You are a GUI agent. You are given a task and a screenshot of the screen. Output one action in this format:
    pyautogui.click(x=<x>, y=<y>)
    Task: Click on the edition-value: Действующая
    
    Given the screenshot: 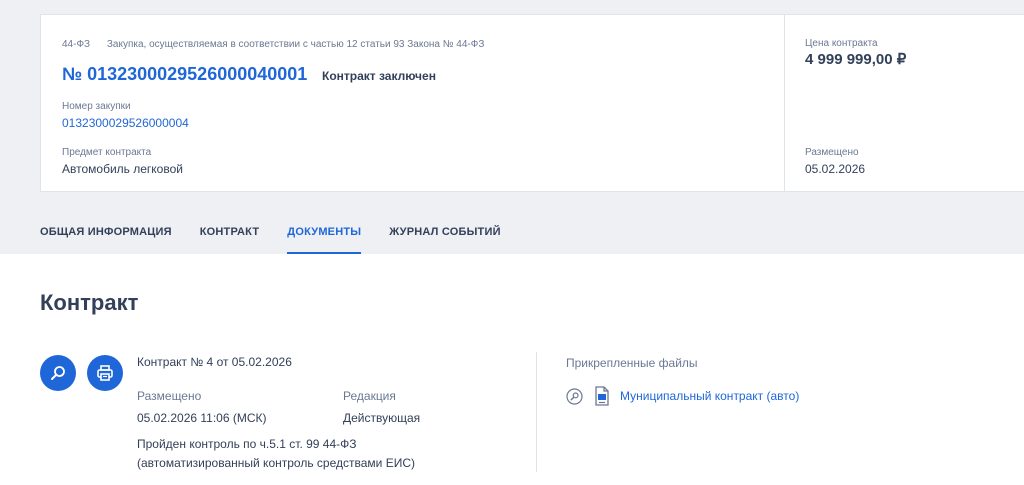 What is the action you would take?
    pyautogui.click(x=382, y=418)
    